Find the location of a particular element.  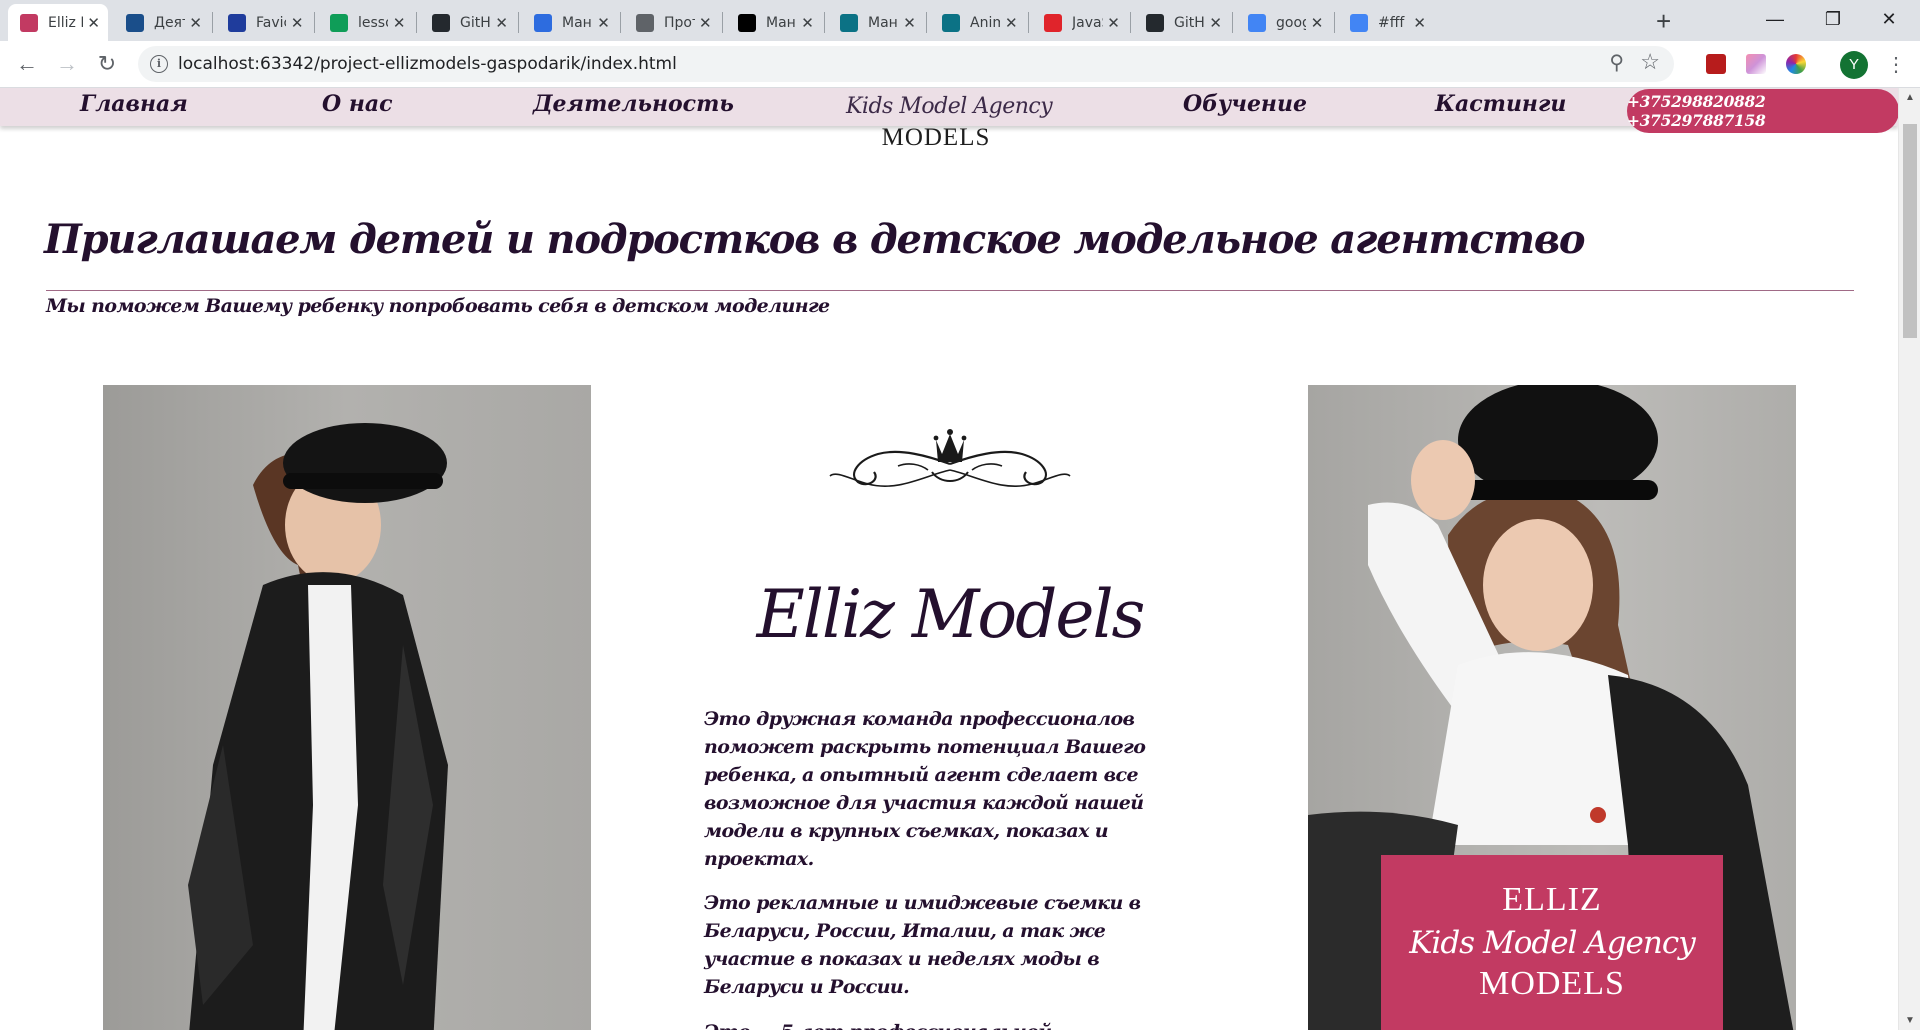

browser-tab-title: goog is located at coordinates (1291, 22).